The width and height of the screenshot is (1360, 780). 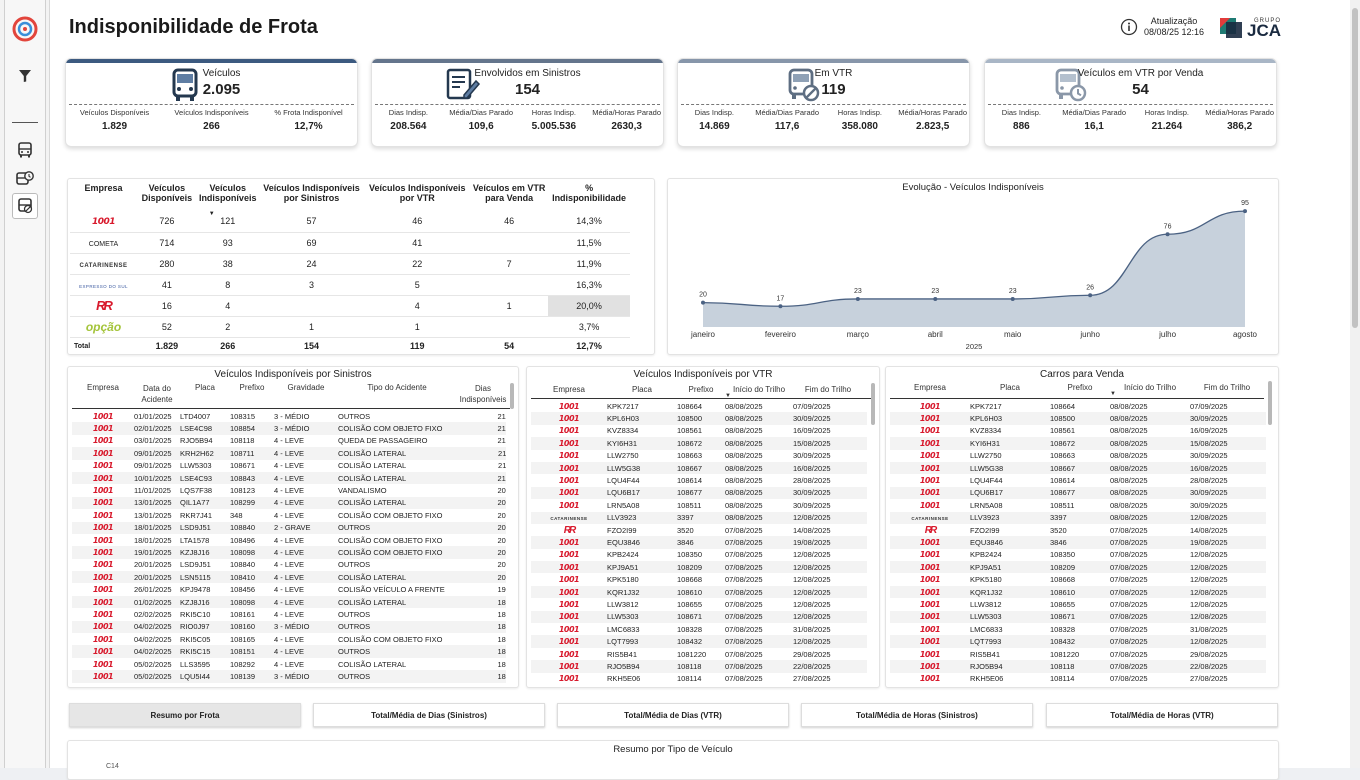 I want to click on info-icon, so click(x=1129, y=27).